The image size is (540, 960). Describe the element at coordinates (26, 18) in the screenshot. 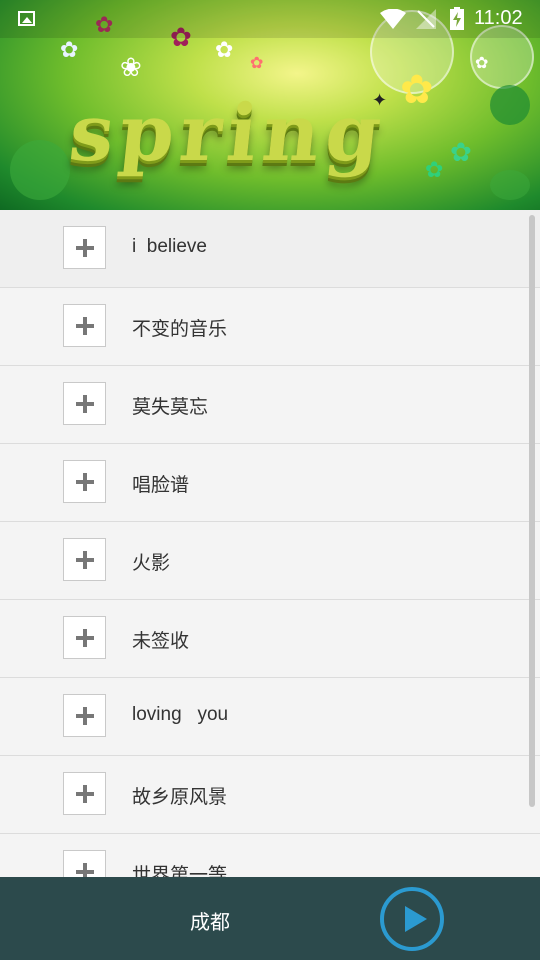

I see `image-icon` at that location.